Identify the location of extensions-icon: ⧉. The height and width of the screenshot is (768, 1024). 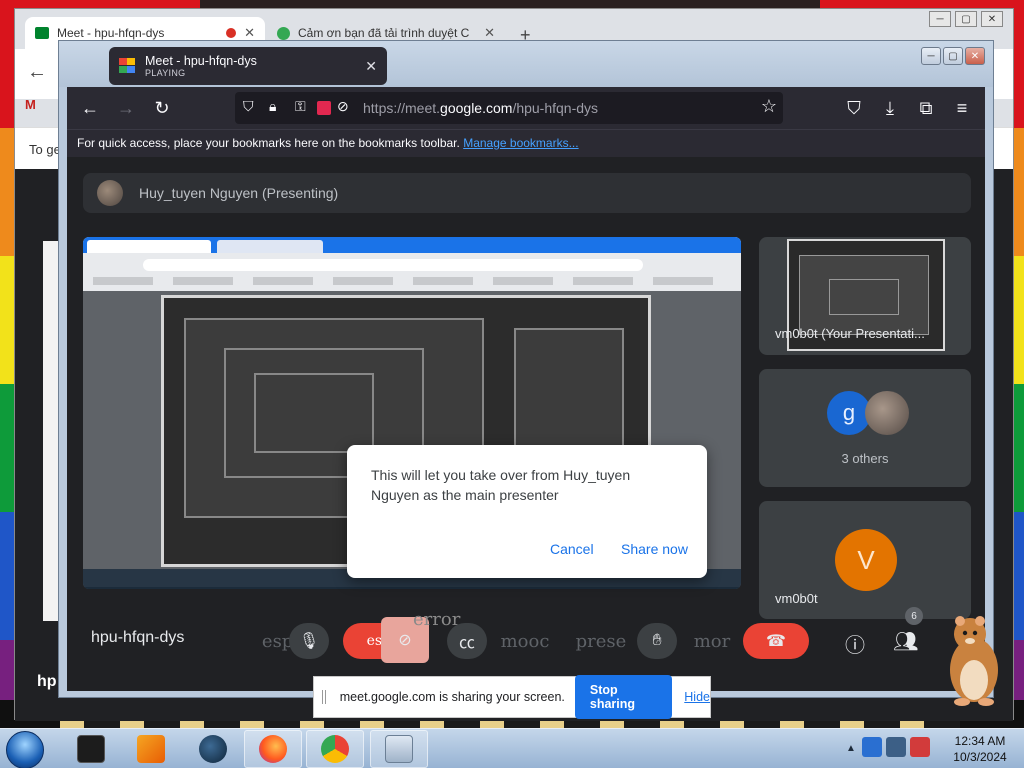
(926, 108).